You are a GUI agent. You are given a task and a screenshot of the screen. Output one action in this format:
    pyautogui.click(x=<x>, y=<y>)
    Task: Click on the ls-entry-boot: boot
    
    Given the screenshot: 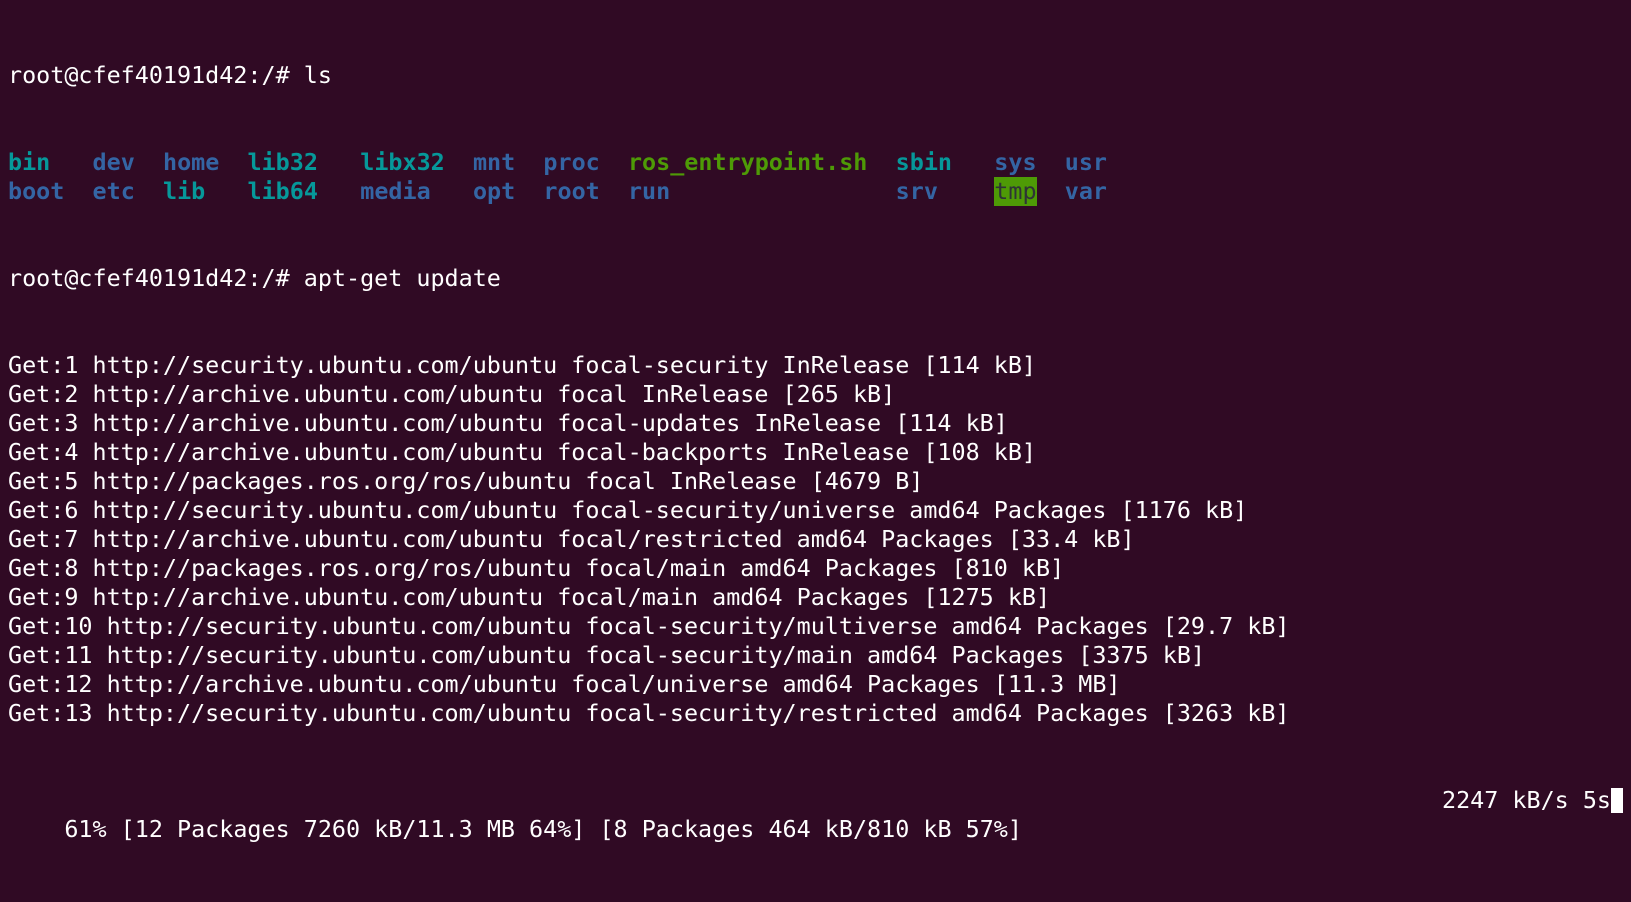 What is the action you would take?
    pyautogui.click(x=36, y=191)
    